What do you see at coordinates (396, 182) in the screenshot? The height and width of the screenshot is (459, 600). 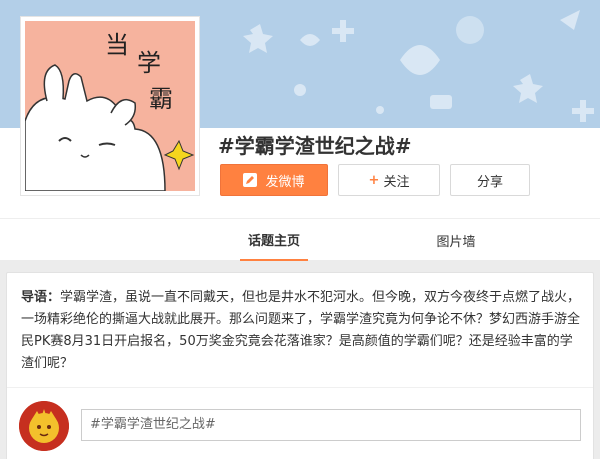 I see `follow-label: 关注` at bounding box center [396, 182].